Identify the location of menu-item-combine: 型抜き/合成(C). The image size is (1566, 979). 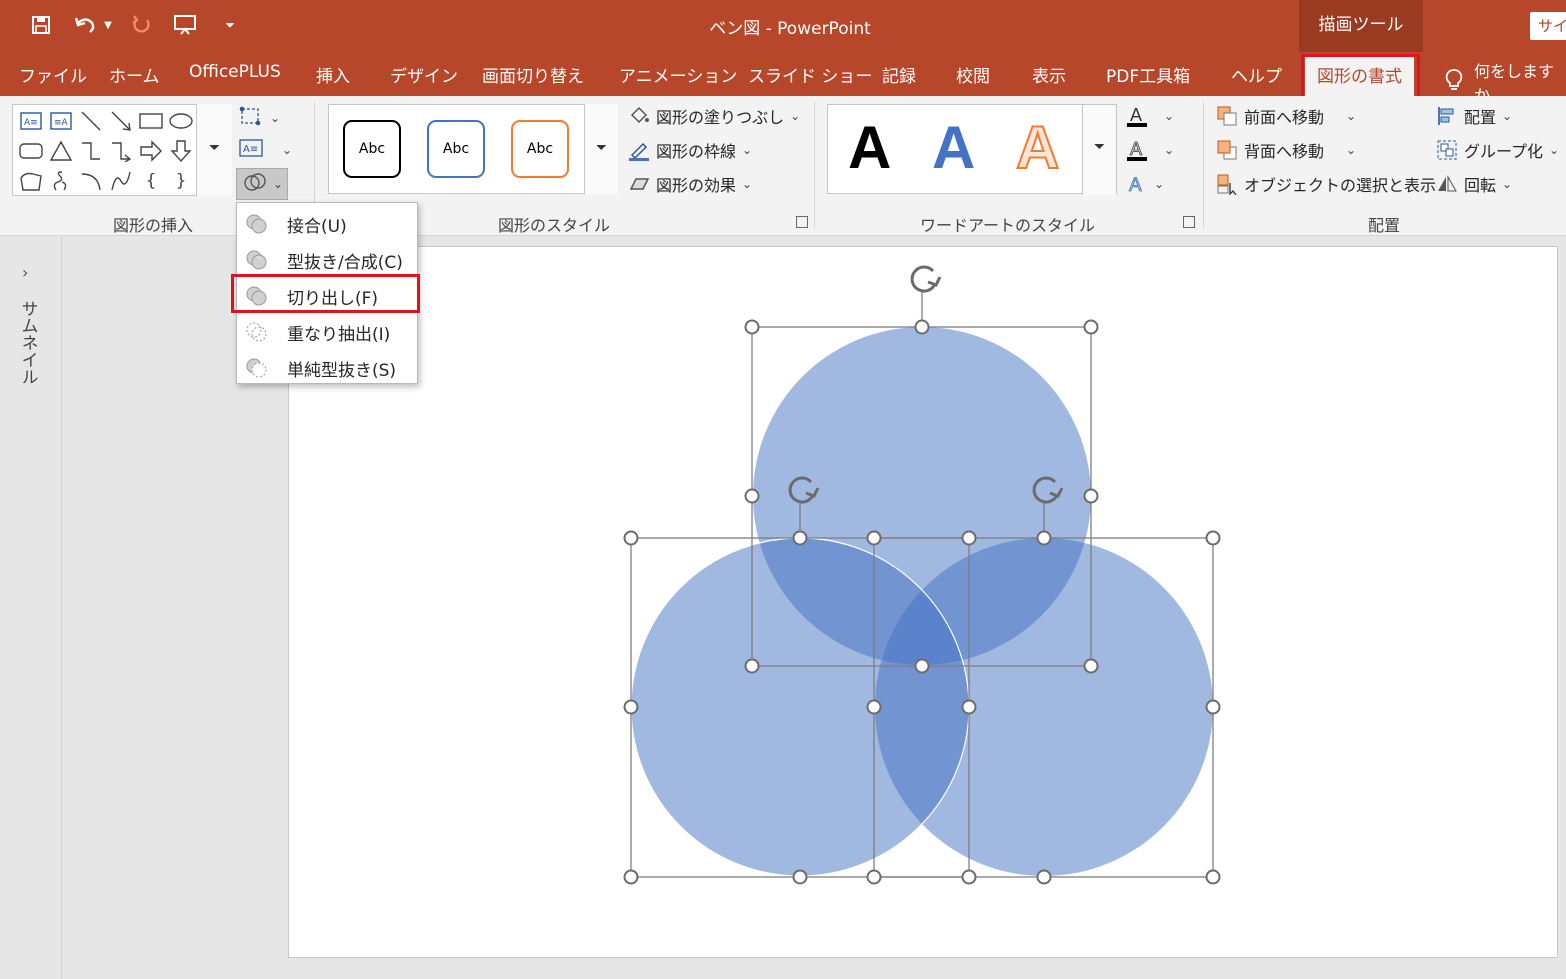
(327, 260).